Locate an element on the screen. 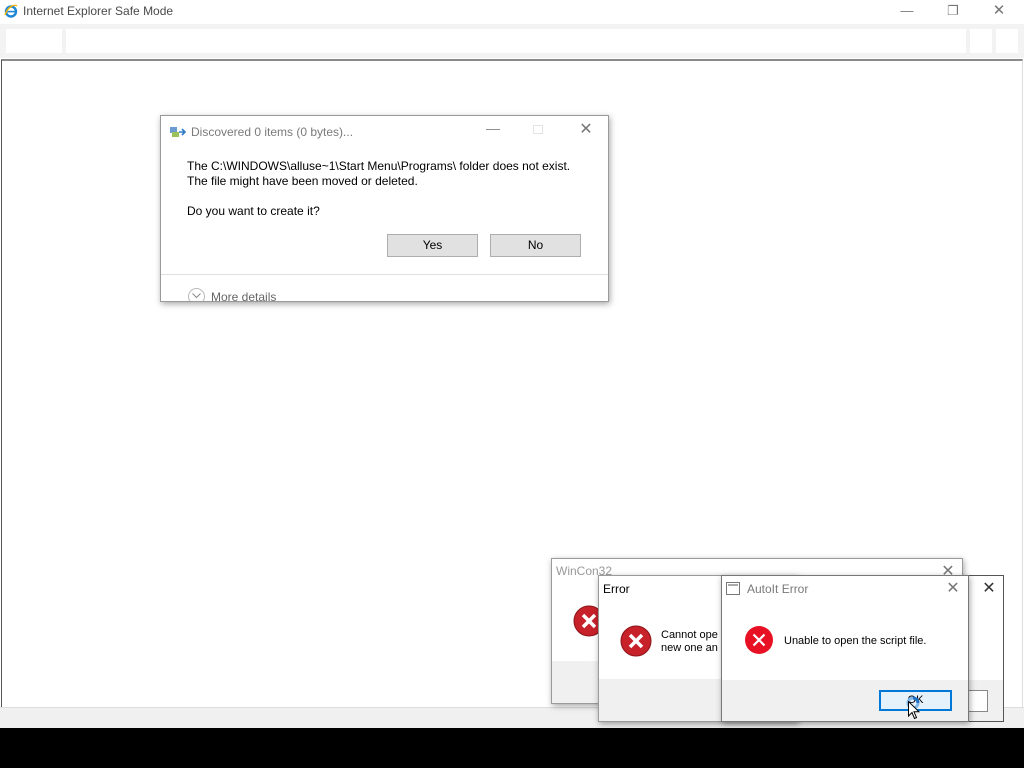 Image resolution: width=1024 pixels, height=768 pixels. screen-bottom-border is located at coordinates (512, 748).